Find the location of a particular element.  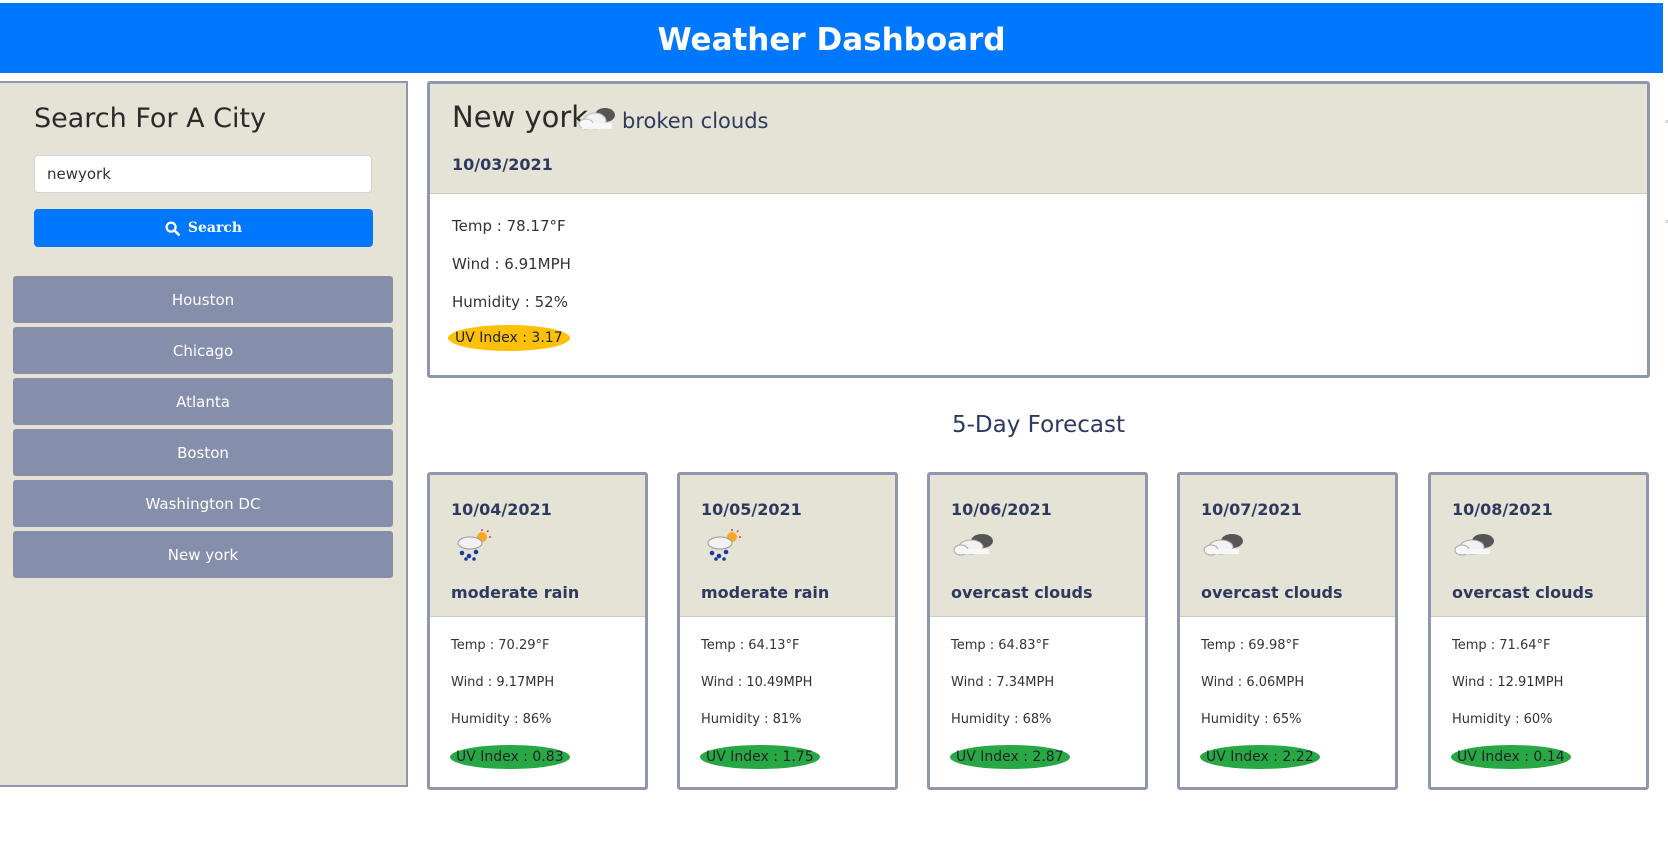

forecast-wind: Wind : 12.91MPH is located at coordinates (1508, 682).